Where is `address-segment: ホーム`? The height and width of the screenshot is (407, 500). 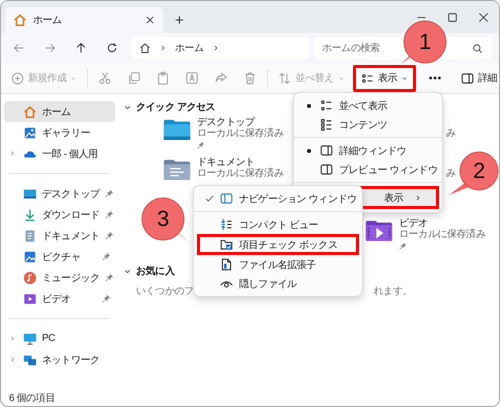 address-segment: ホーム is located at coordinates (189, 48).